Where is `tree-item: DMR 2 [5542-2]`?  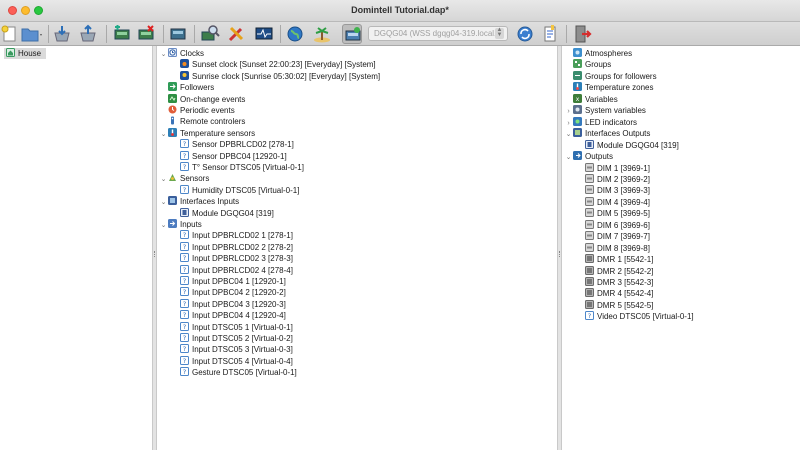
tree-item: DMR 2 [5542-2] is located at coordinates (615, 271).